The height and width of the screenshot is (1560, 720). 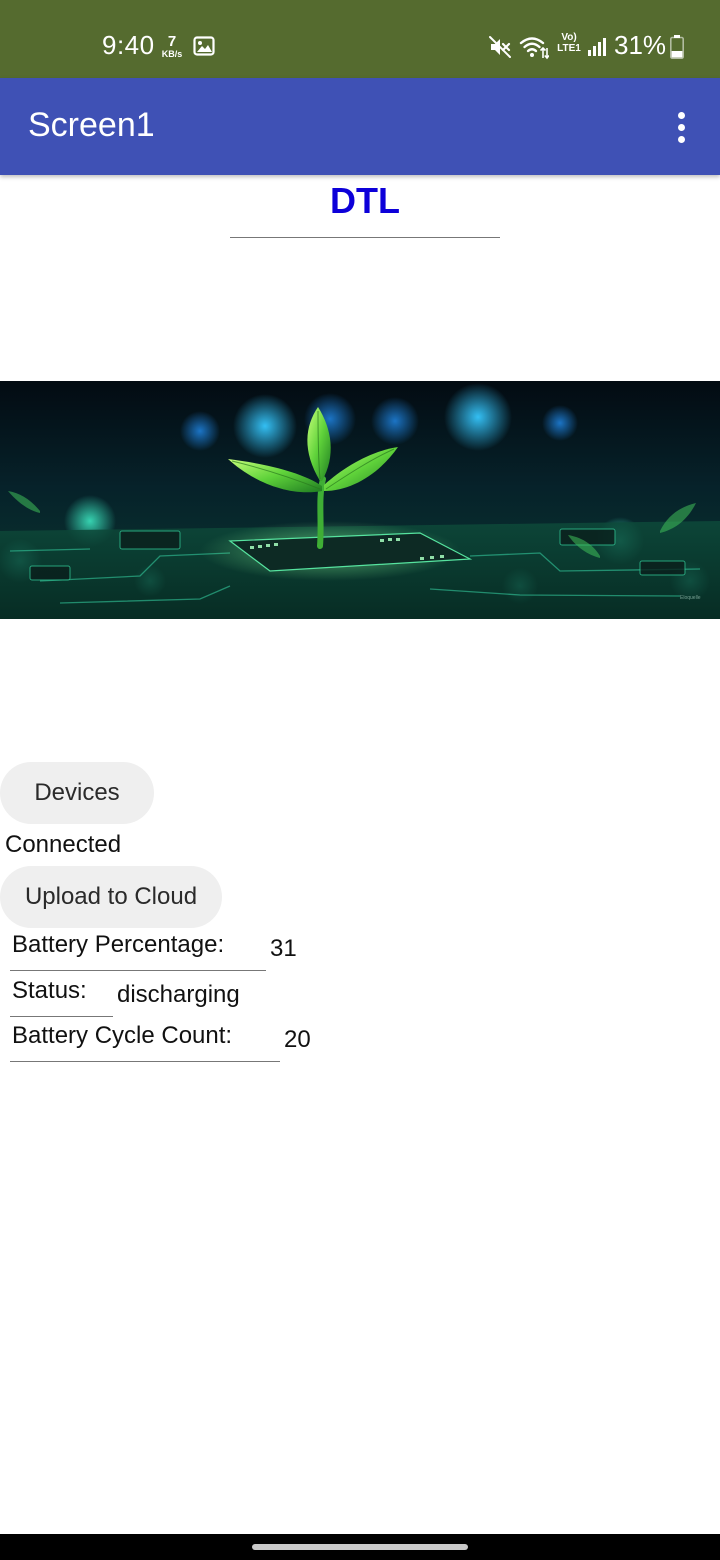 What do you see at coordinates (569, 37) in the screenshot?
I see `volte-line1: Vo)` at bounding box center [569, 37].